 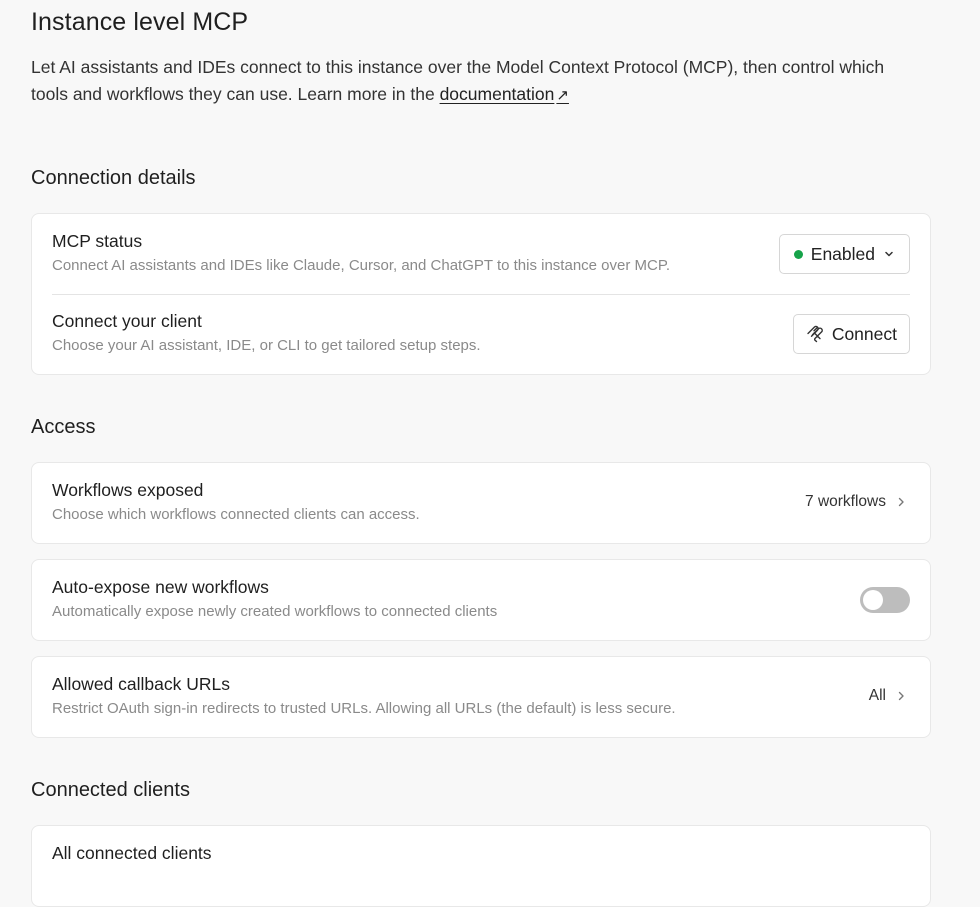 I want to click on all-clients-title: All connected clients, so click(x=132, y=853).